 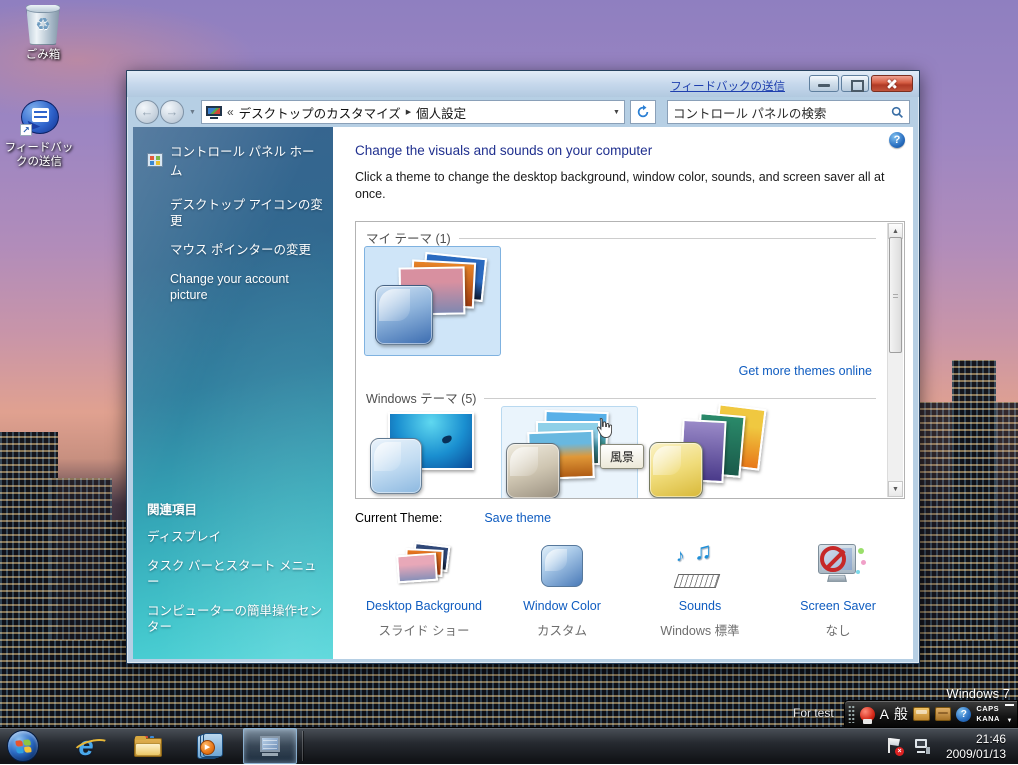 What do you see at coordinates (867, 714) in the screenshot?
I see `ime-icon` at bounding box center [867, 714].